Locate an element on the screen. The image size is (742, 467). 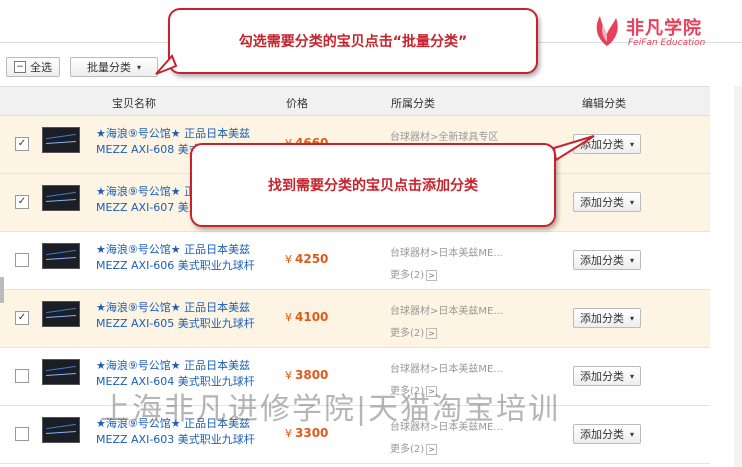
column-header-price: 价格 is located at coordinates (297, 103).